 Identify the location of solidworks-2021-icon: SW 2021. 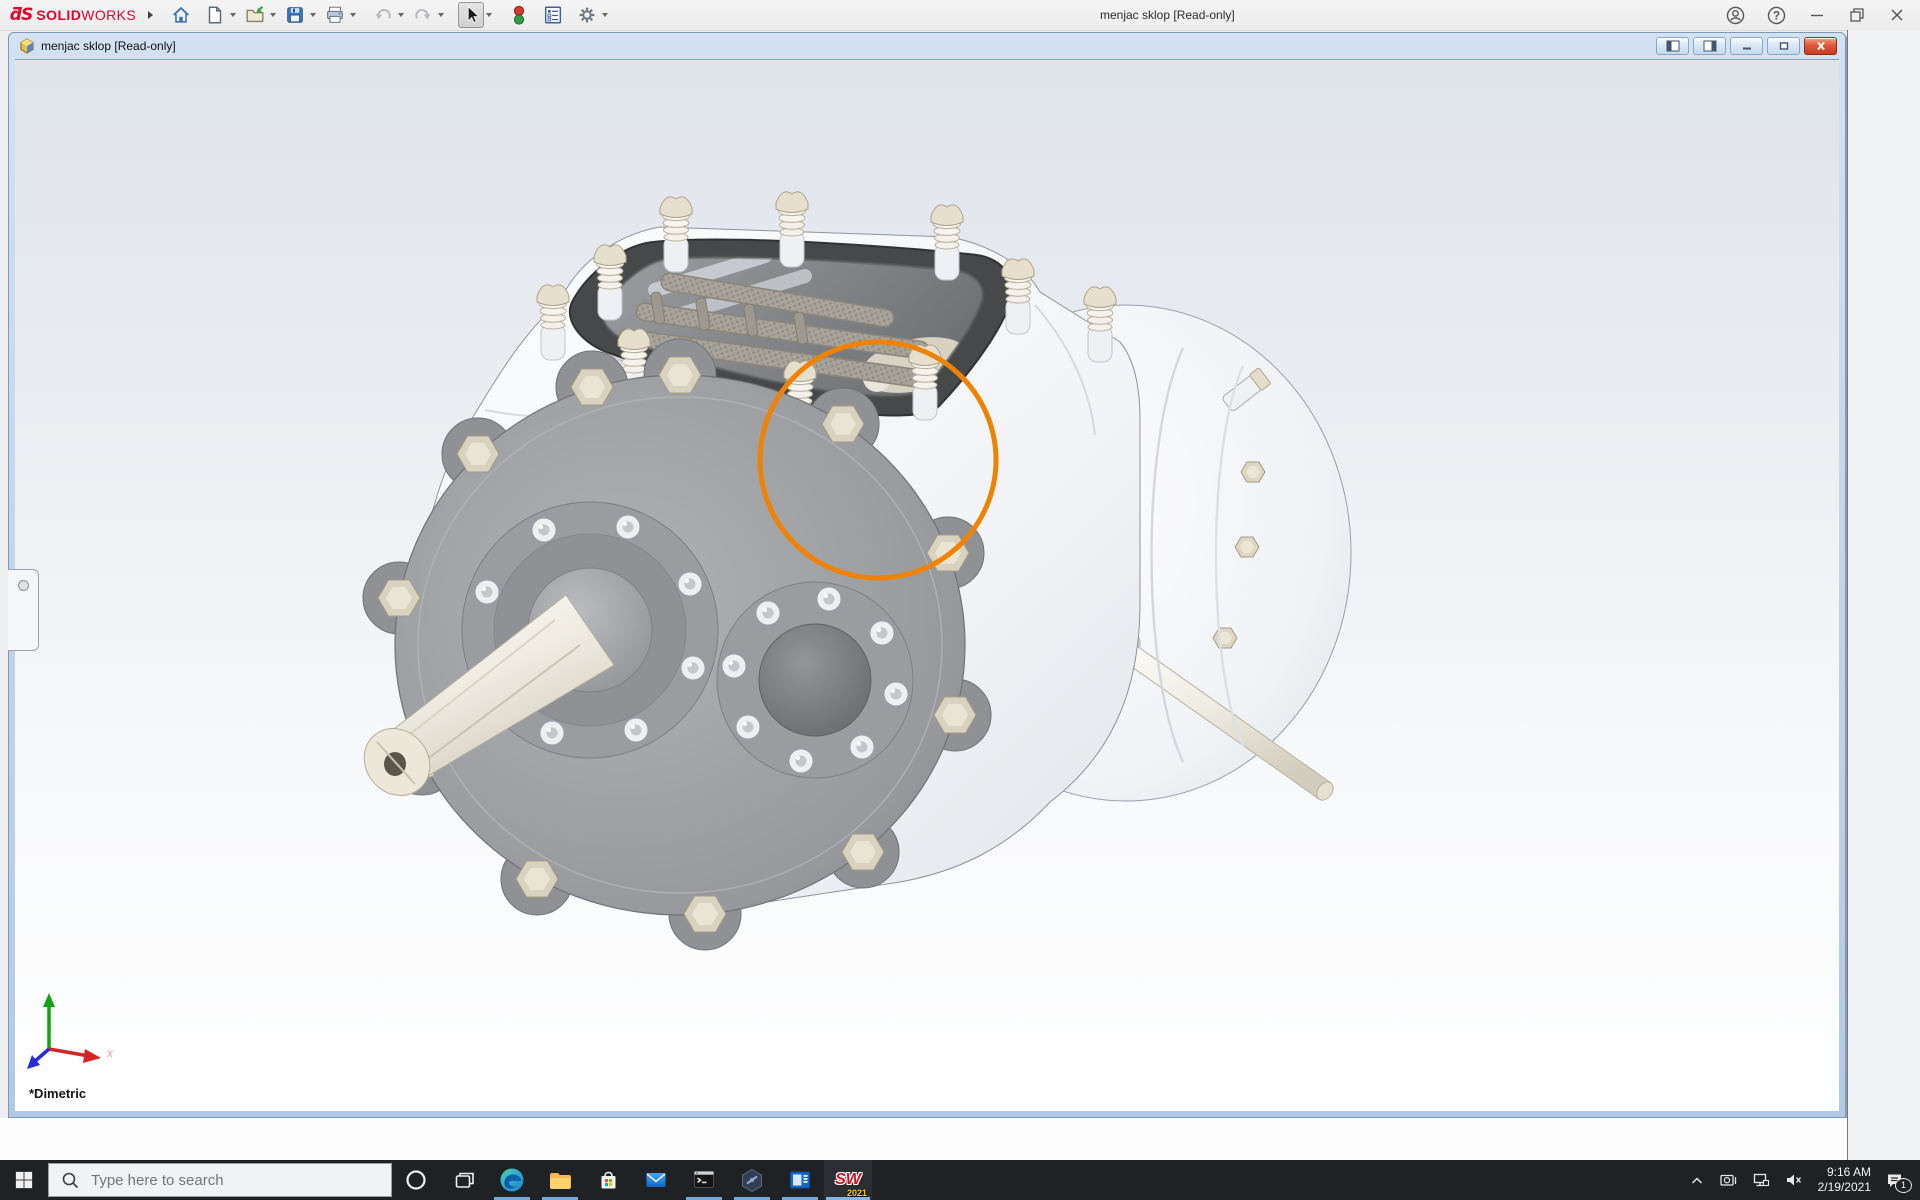
(851, 1184).